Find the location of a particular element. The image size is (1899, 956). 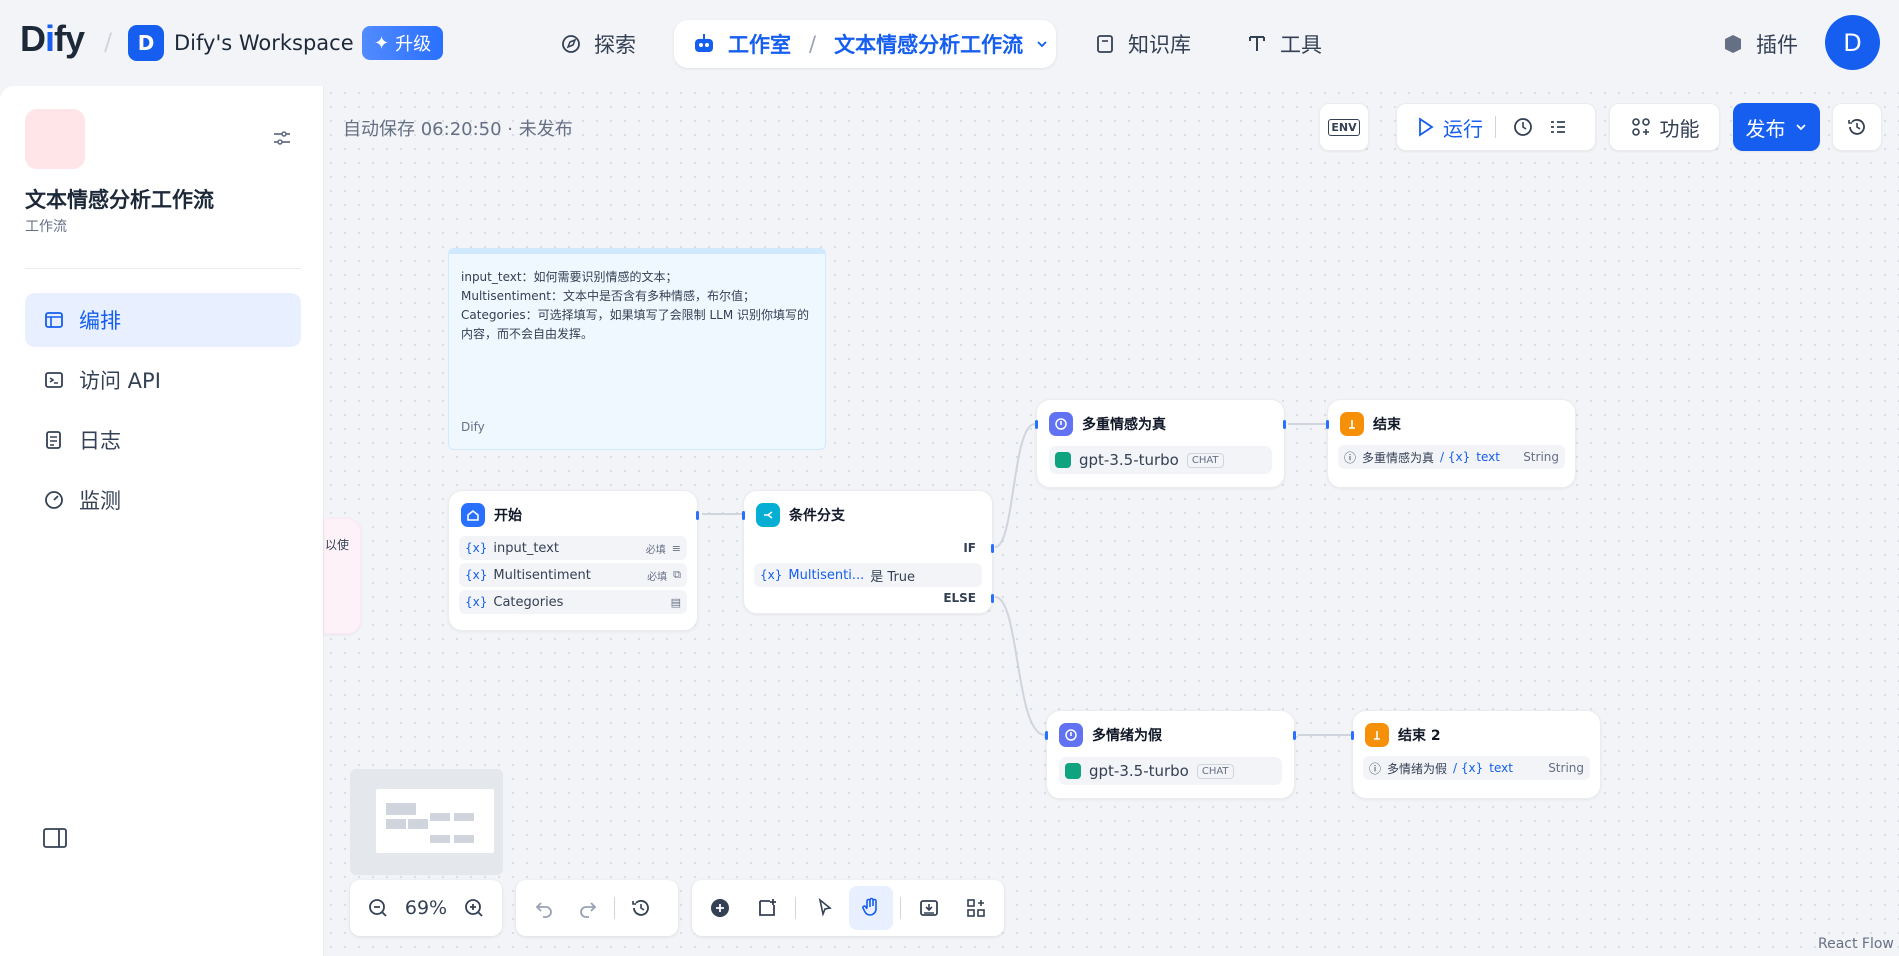

minimap is located at coordinates (426, 822).